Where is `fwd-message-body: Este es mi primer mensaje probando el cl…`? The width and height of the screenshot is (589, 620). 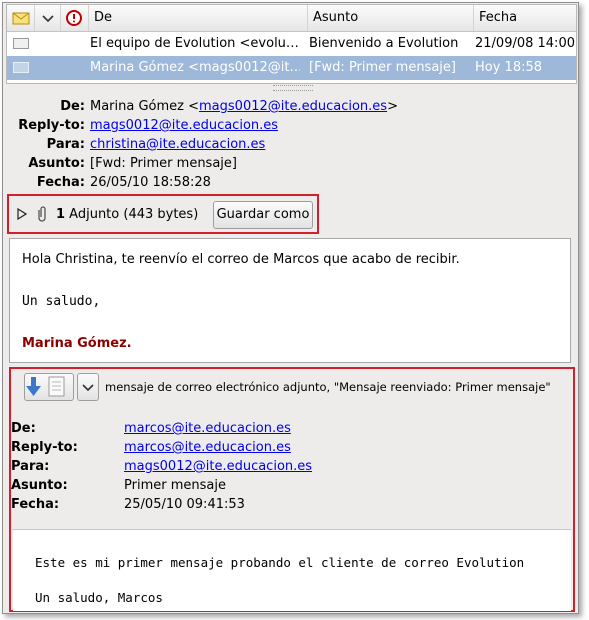 fwd-message-body: Este es mi primer mensaje probando el cl… is located at coordinates (292, 570).